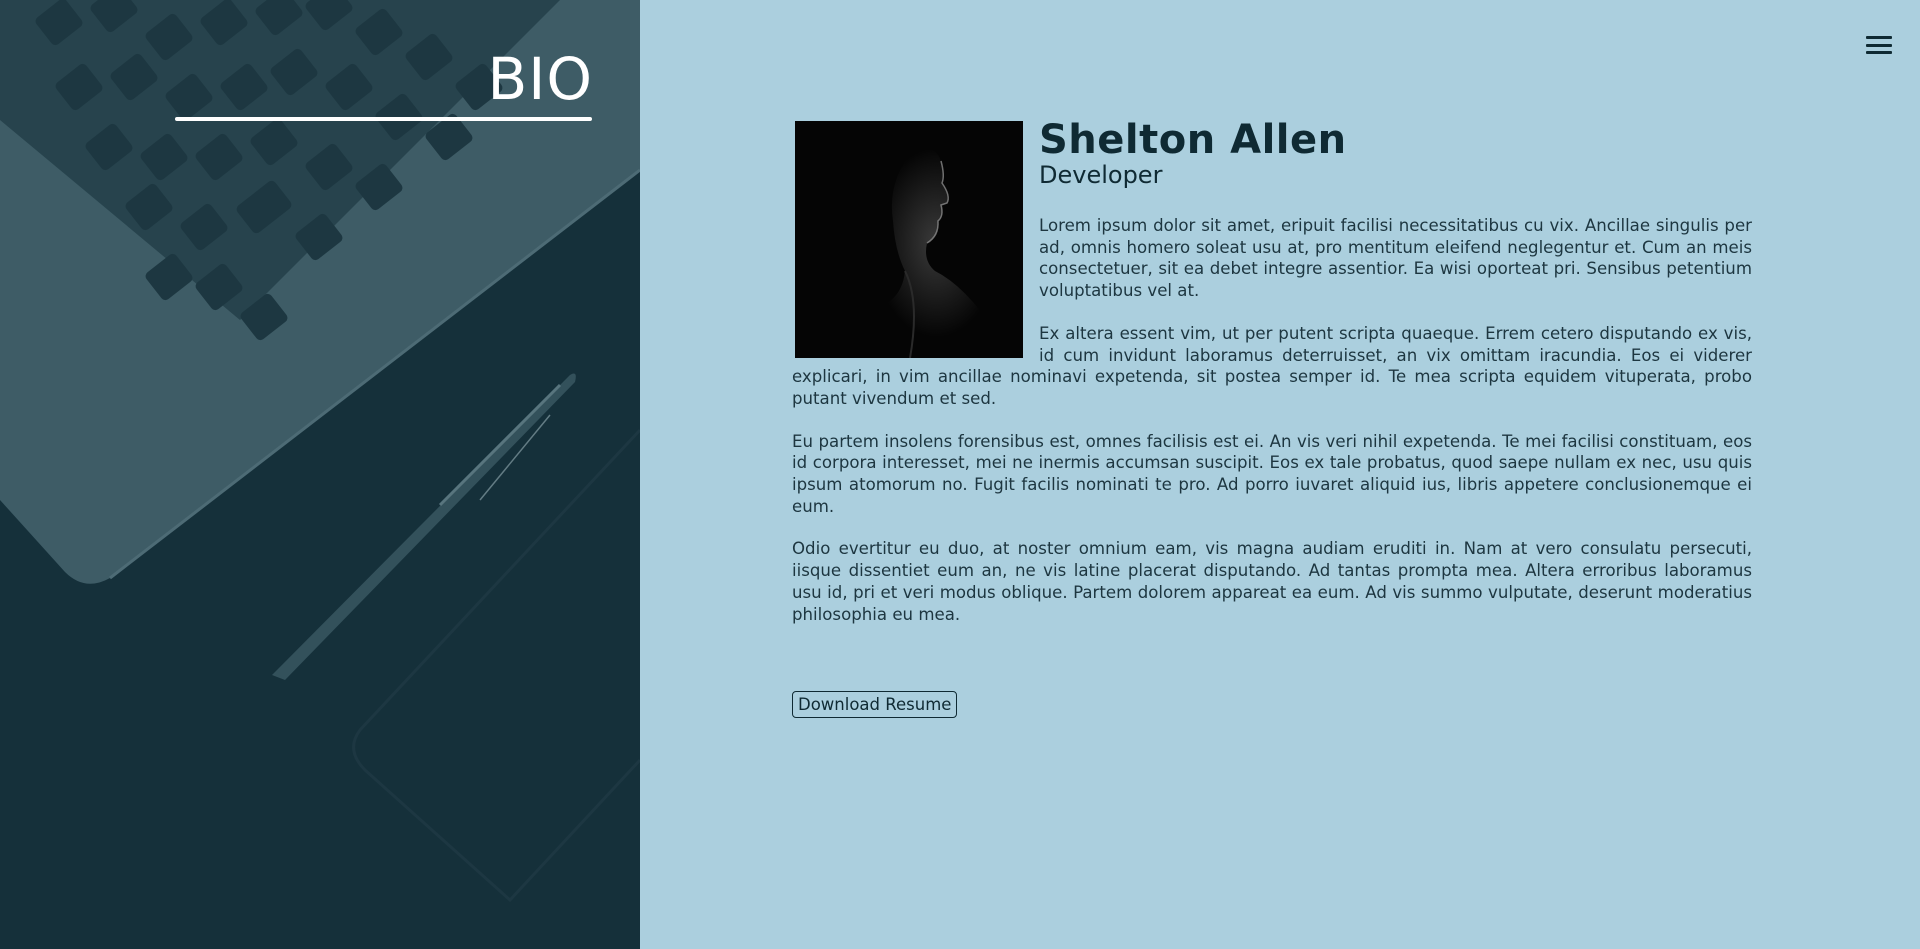  What do you see at coordinates (383, 119) in the screenshot?
I see `title-underline` at bounding box center [383, 119].